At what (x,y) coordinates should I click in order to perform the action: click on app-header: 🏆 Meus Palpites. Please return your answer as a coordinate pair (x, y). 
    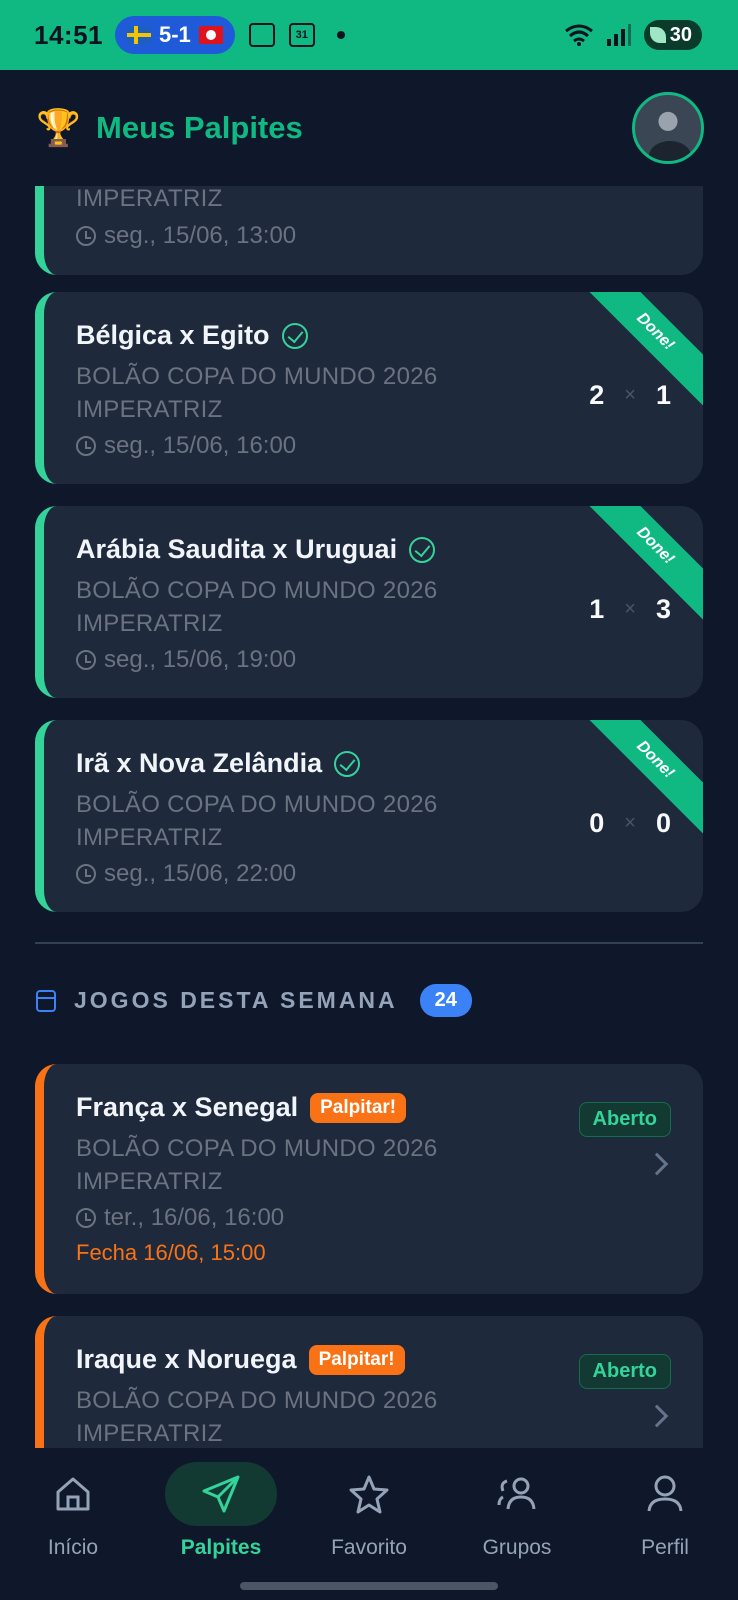
    Looking at the image, I should click on (369, 128).